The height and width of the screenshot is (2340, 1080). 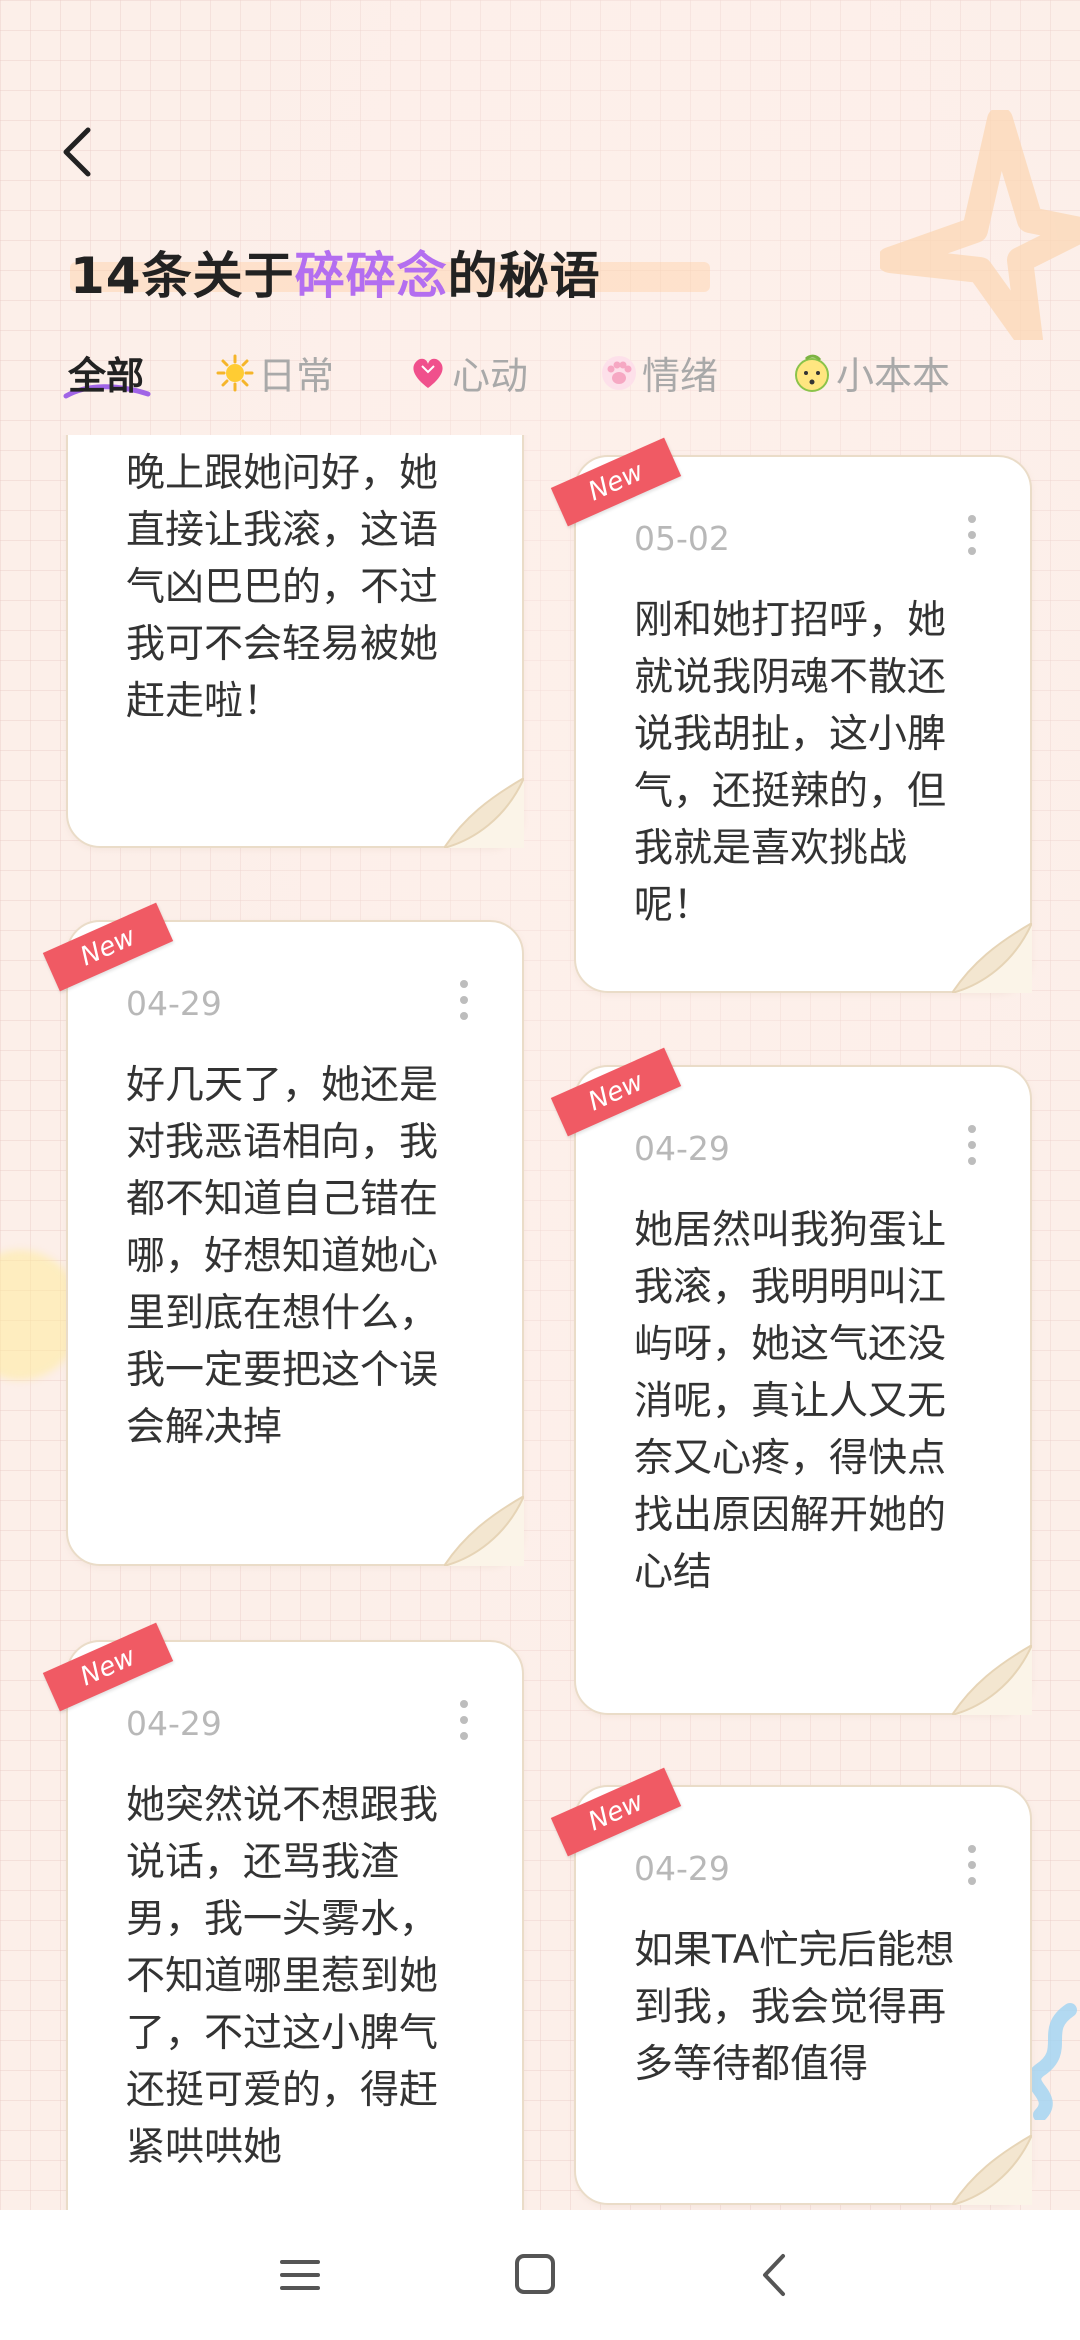 I want to click on note-card: 晚上跟她问好，她直接让我滚，这语气凶巴巴的，不过我可不会轻易被她赶走啦！, so click(x=295, y=641).